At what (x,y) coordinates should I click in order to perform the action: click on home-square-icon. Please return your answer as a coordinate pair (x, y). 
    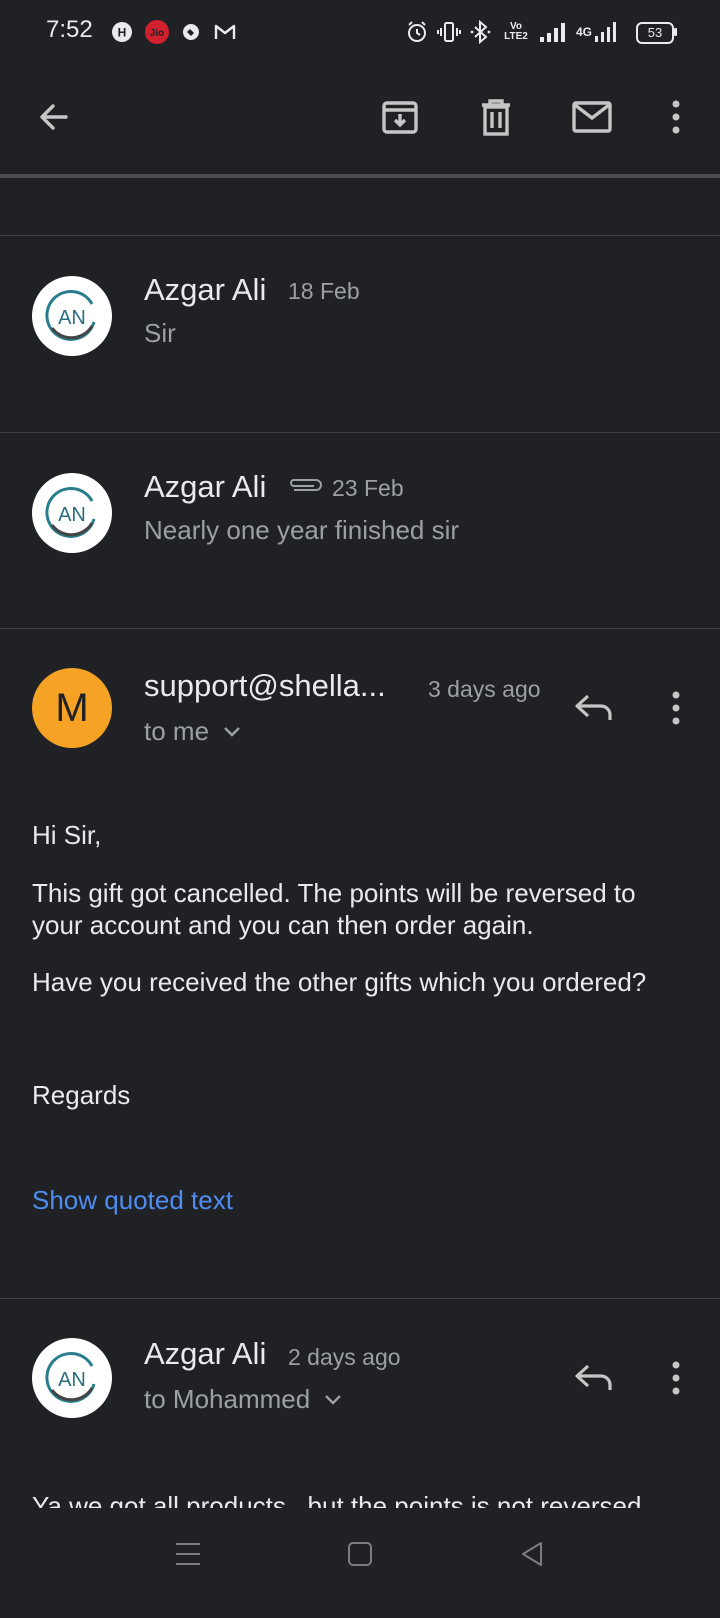
    Looking at the image, I should click on (360, 1554).